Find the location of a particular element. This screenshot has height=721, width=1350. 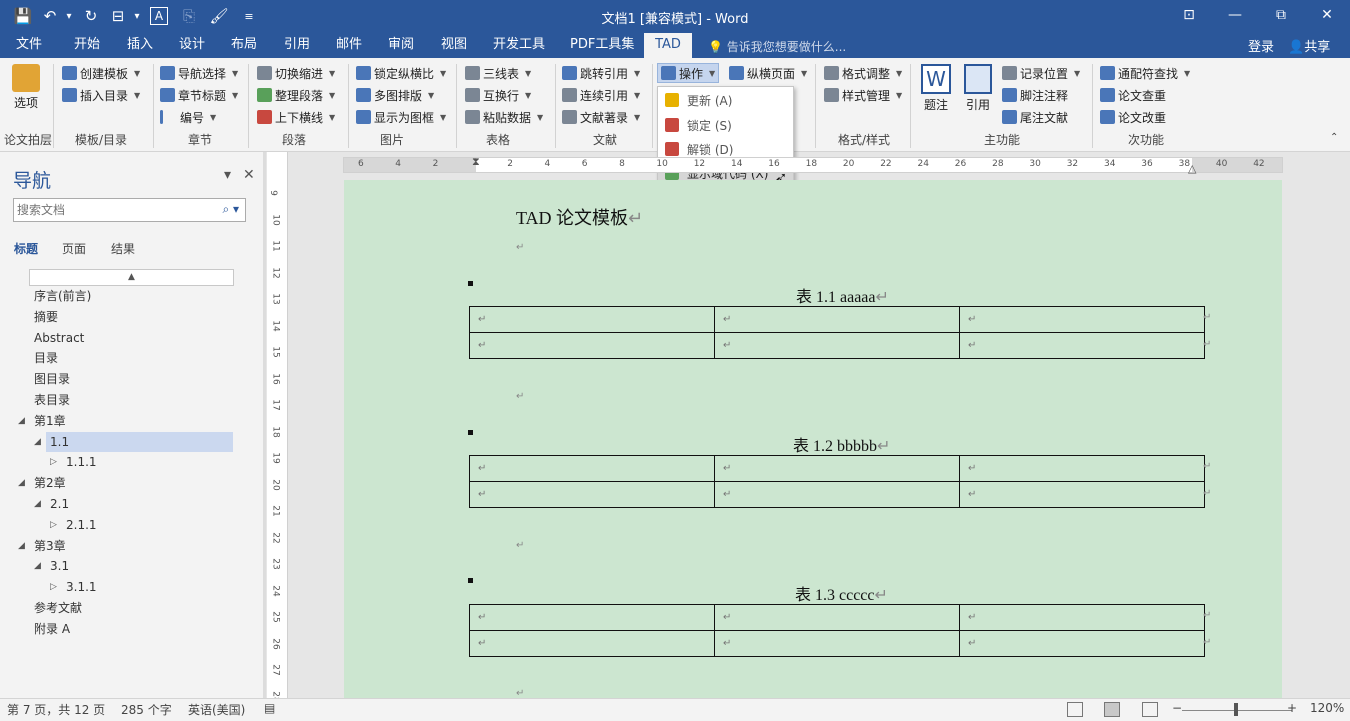

landscape-page-button: 纵横页面 ▼ is located at coordinates (768, 73).